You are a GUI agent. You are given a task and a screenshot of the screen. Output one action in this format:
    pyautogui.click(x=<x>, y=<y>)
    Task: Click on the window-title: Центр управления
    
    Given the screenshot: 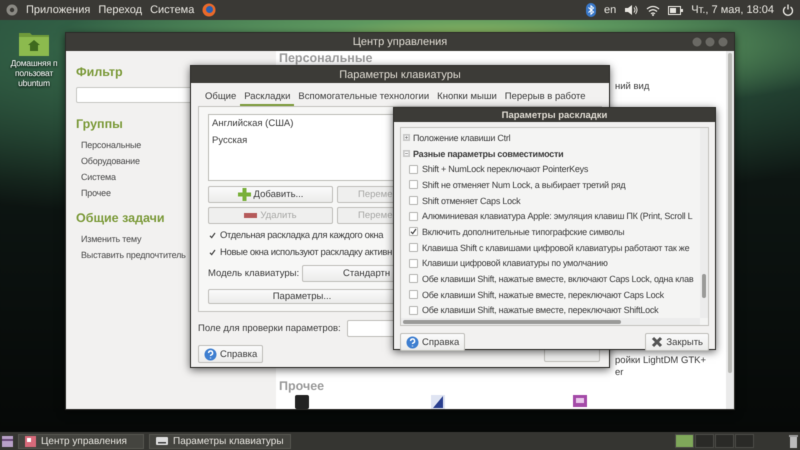 What is the action you would take?
    pyautogui.click(x=400, y=42)
    